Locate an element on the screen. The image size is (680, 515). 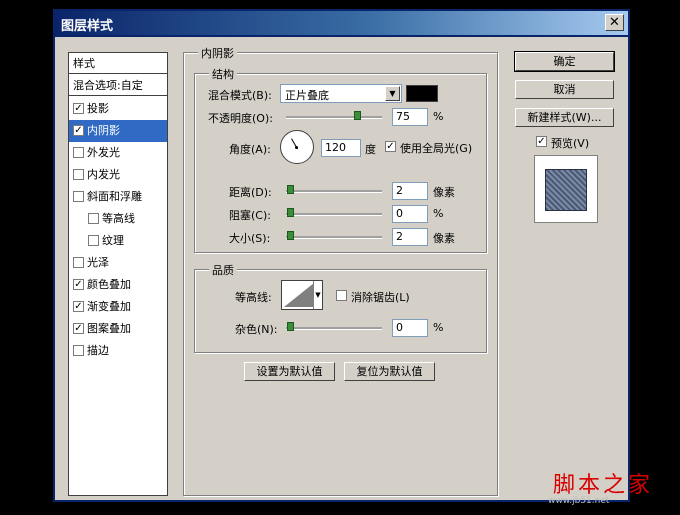
sidebar-item-label: 光泽 is located at coordinates (98, 262).